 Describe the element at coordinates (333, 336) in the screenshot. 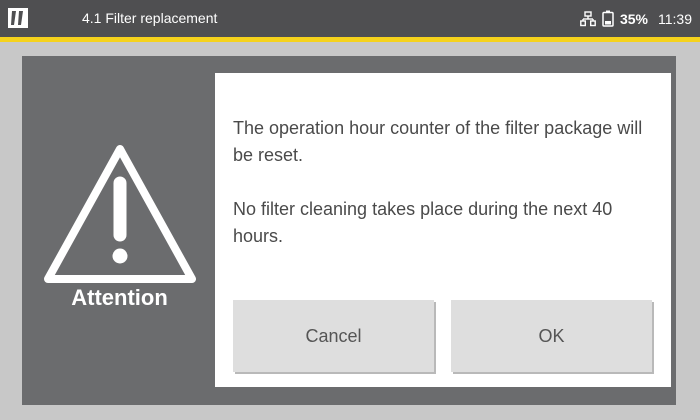

I see `cancel-button: Cancel` at that location.